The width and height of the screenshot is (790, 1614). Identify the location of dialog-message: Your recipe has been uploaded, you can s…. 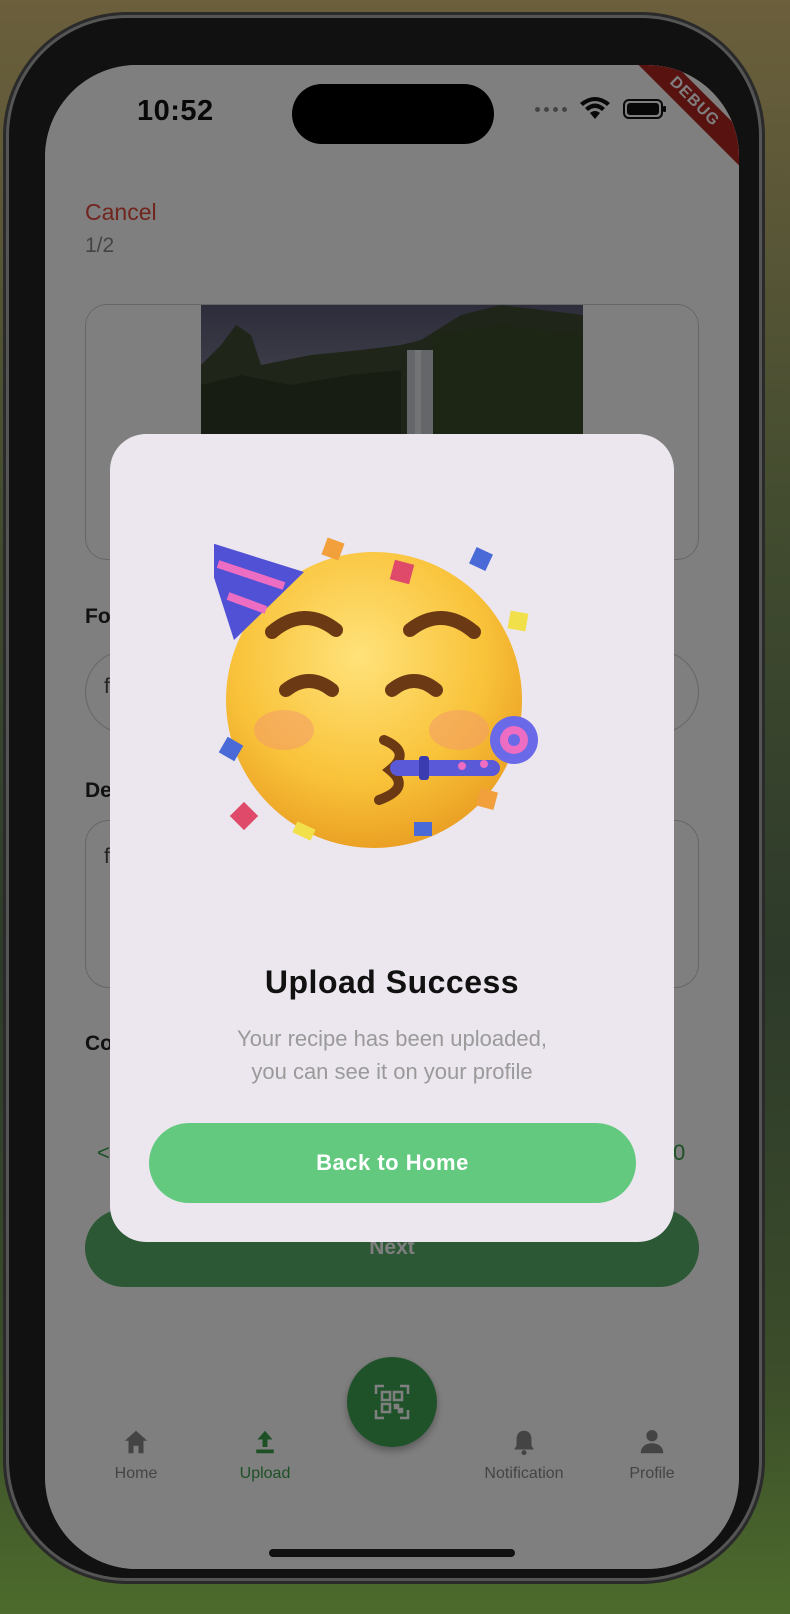
(392, 1055).